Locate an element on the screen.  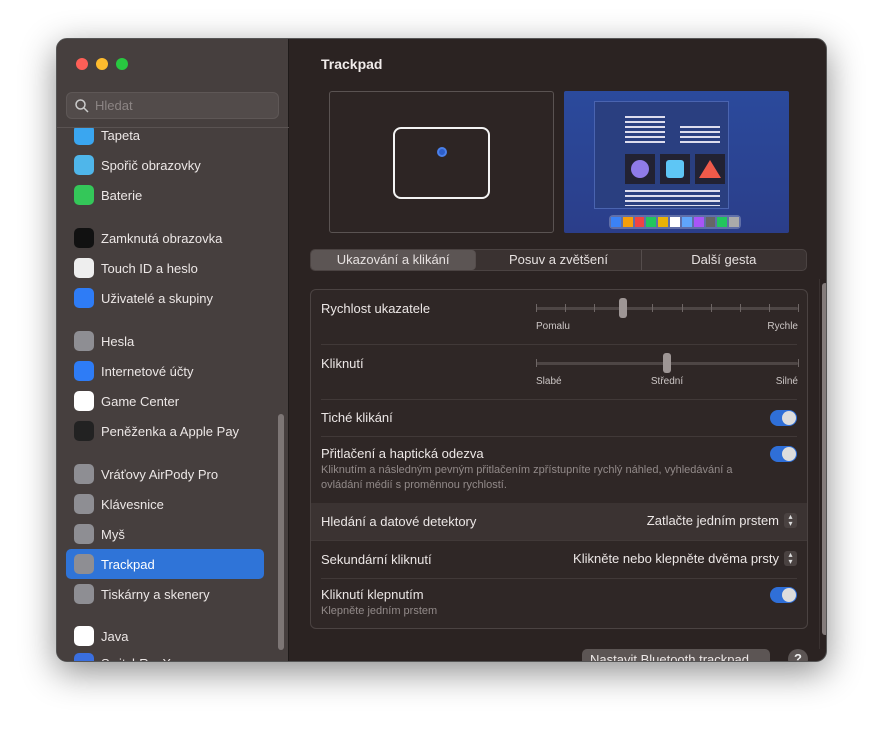
sidebar-scrollbar is located at coordinates (281, 532).